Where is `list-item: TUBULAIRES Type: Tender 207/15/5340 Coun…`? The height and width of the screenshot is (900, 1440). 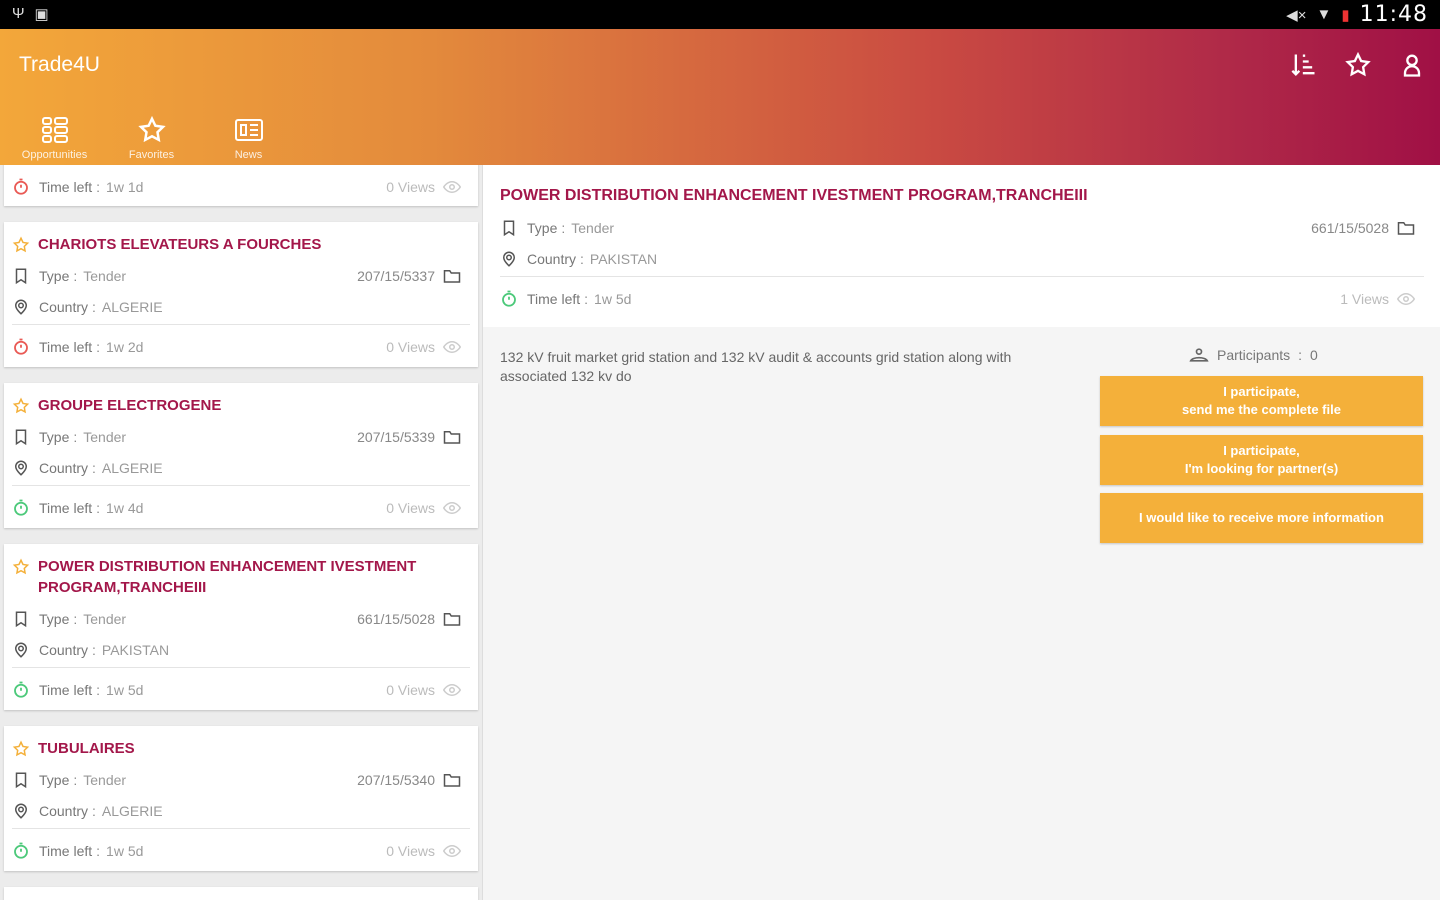
list-item: TUBULAIRES Type: Tender 207/15/5340 Coun… is located at coordinates (241, 798).